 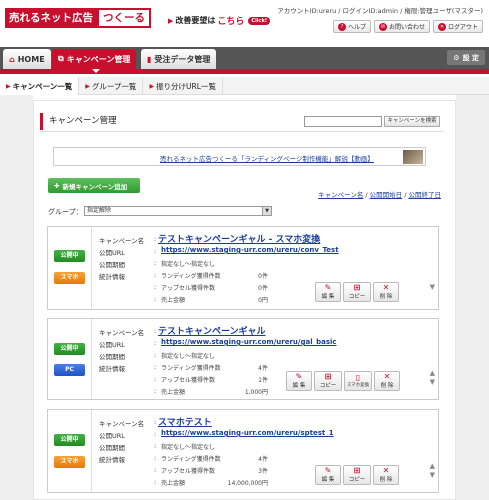 What do you see at coordinates (456, 57) in the screenshot?
I see `gear-icon: ⚙` at bounding box center [456, 57].